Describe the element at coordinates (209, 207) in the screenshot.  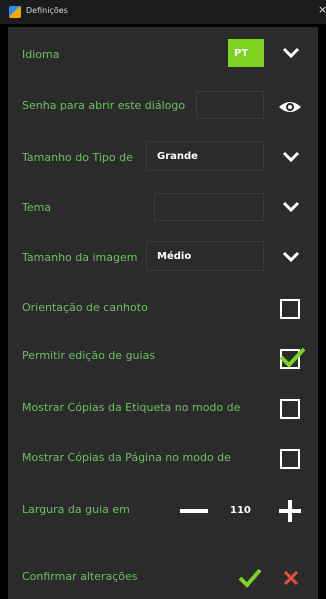
I see `theme-select` at that location.